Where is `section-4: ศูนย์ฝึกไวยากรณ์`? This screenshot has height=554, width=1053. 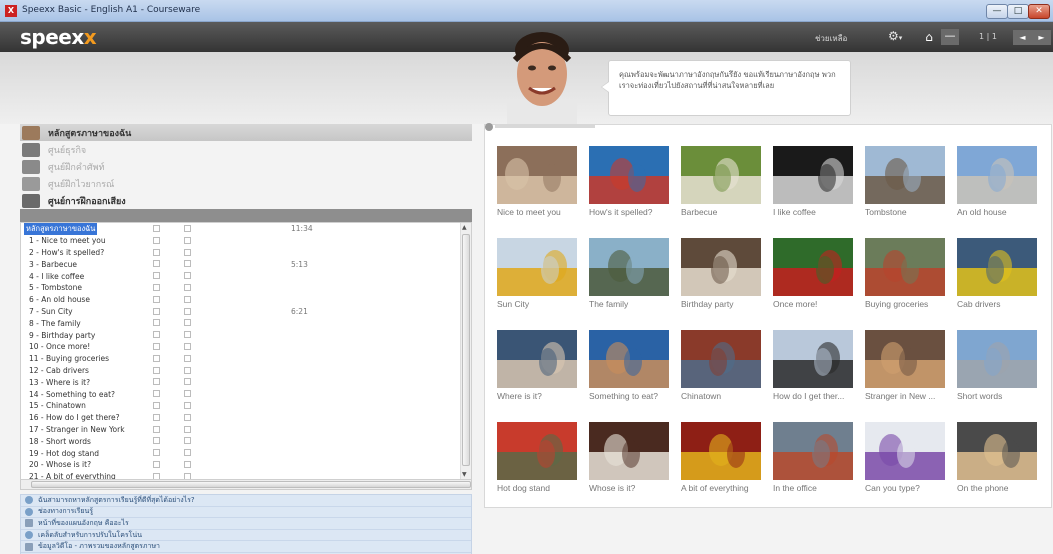 section-4: ศูนย์ฝึกไวยากรณ์ is located at coordinates (246, 183).